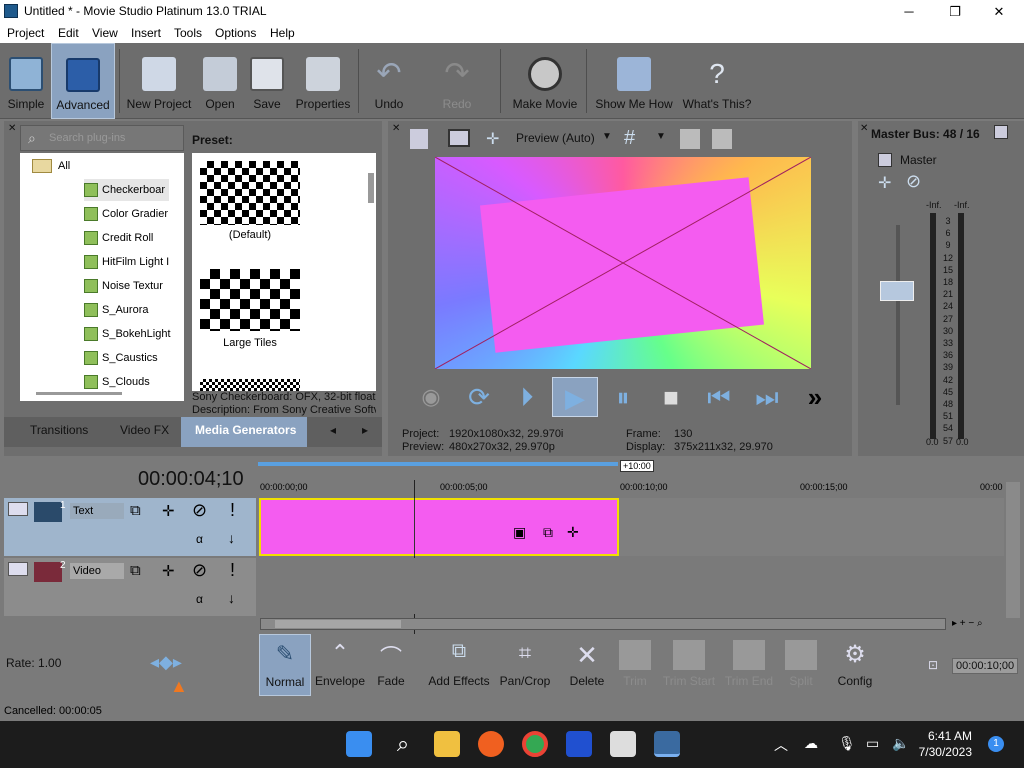  Describe the element at coordinates (340, 665) in the screenshot. I see `envelope-edit-tool: ⌃ Envelope` at that location.